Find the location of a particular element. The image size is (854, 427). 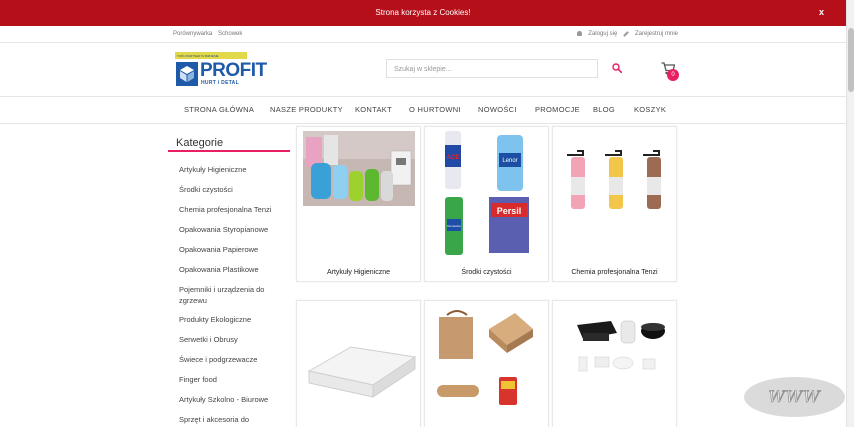

page-scrollbar is located at coordinates (850, 213).